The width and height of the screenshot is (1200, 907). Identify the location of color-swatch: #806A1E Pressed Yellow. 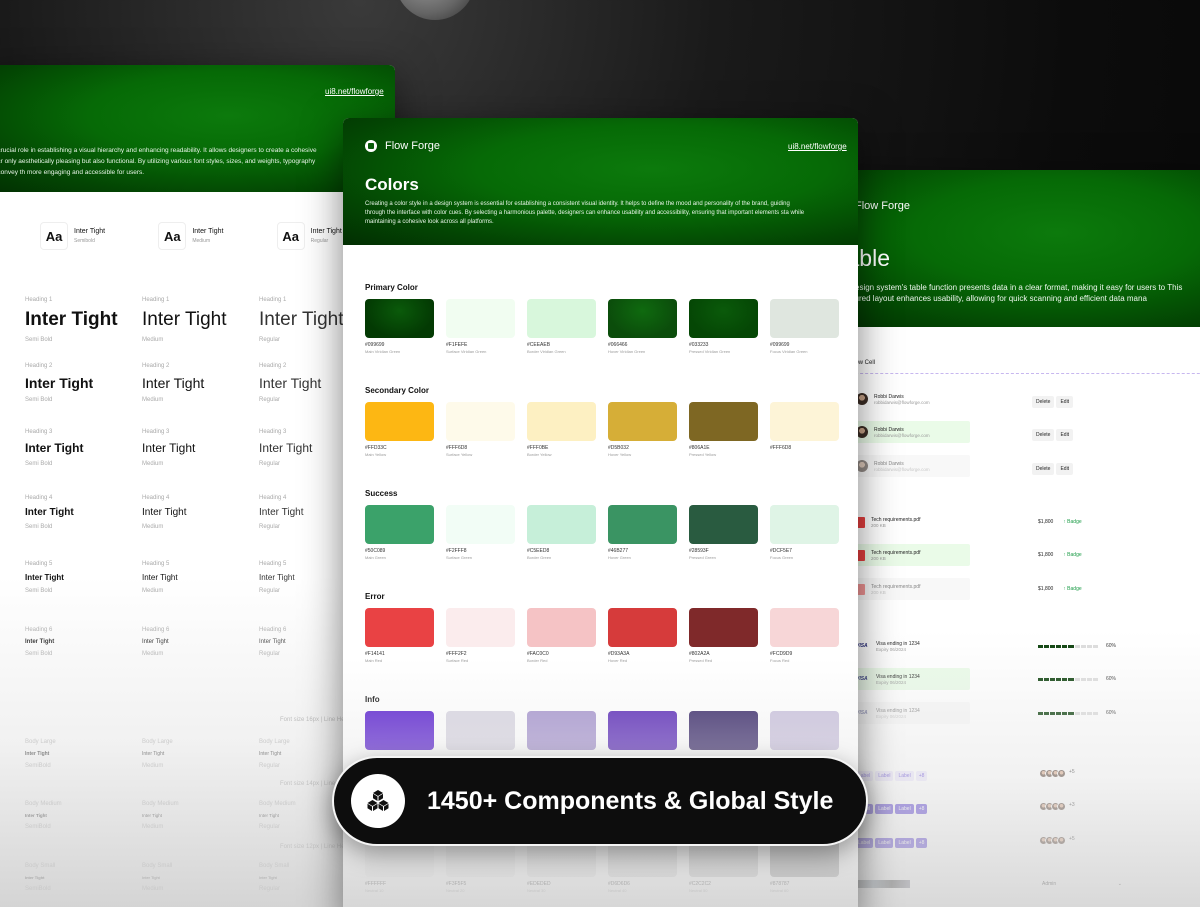
(723, 429).